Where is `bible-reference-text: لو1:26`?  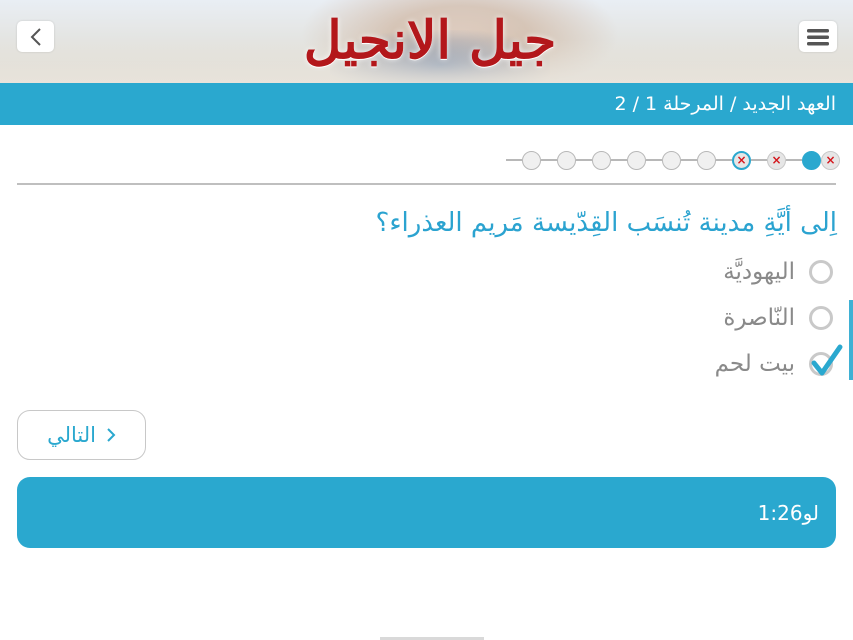 bible-reference-text: لو1:26 is located at coordinates (788, 512).